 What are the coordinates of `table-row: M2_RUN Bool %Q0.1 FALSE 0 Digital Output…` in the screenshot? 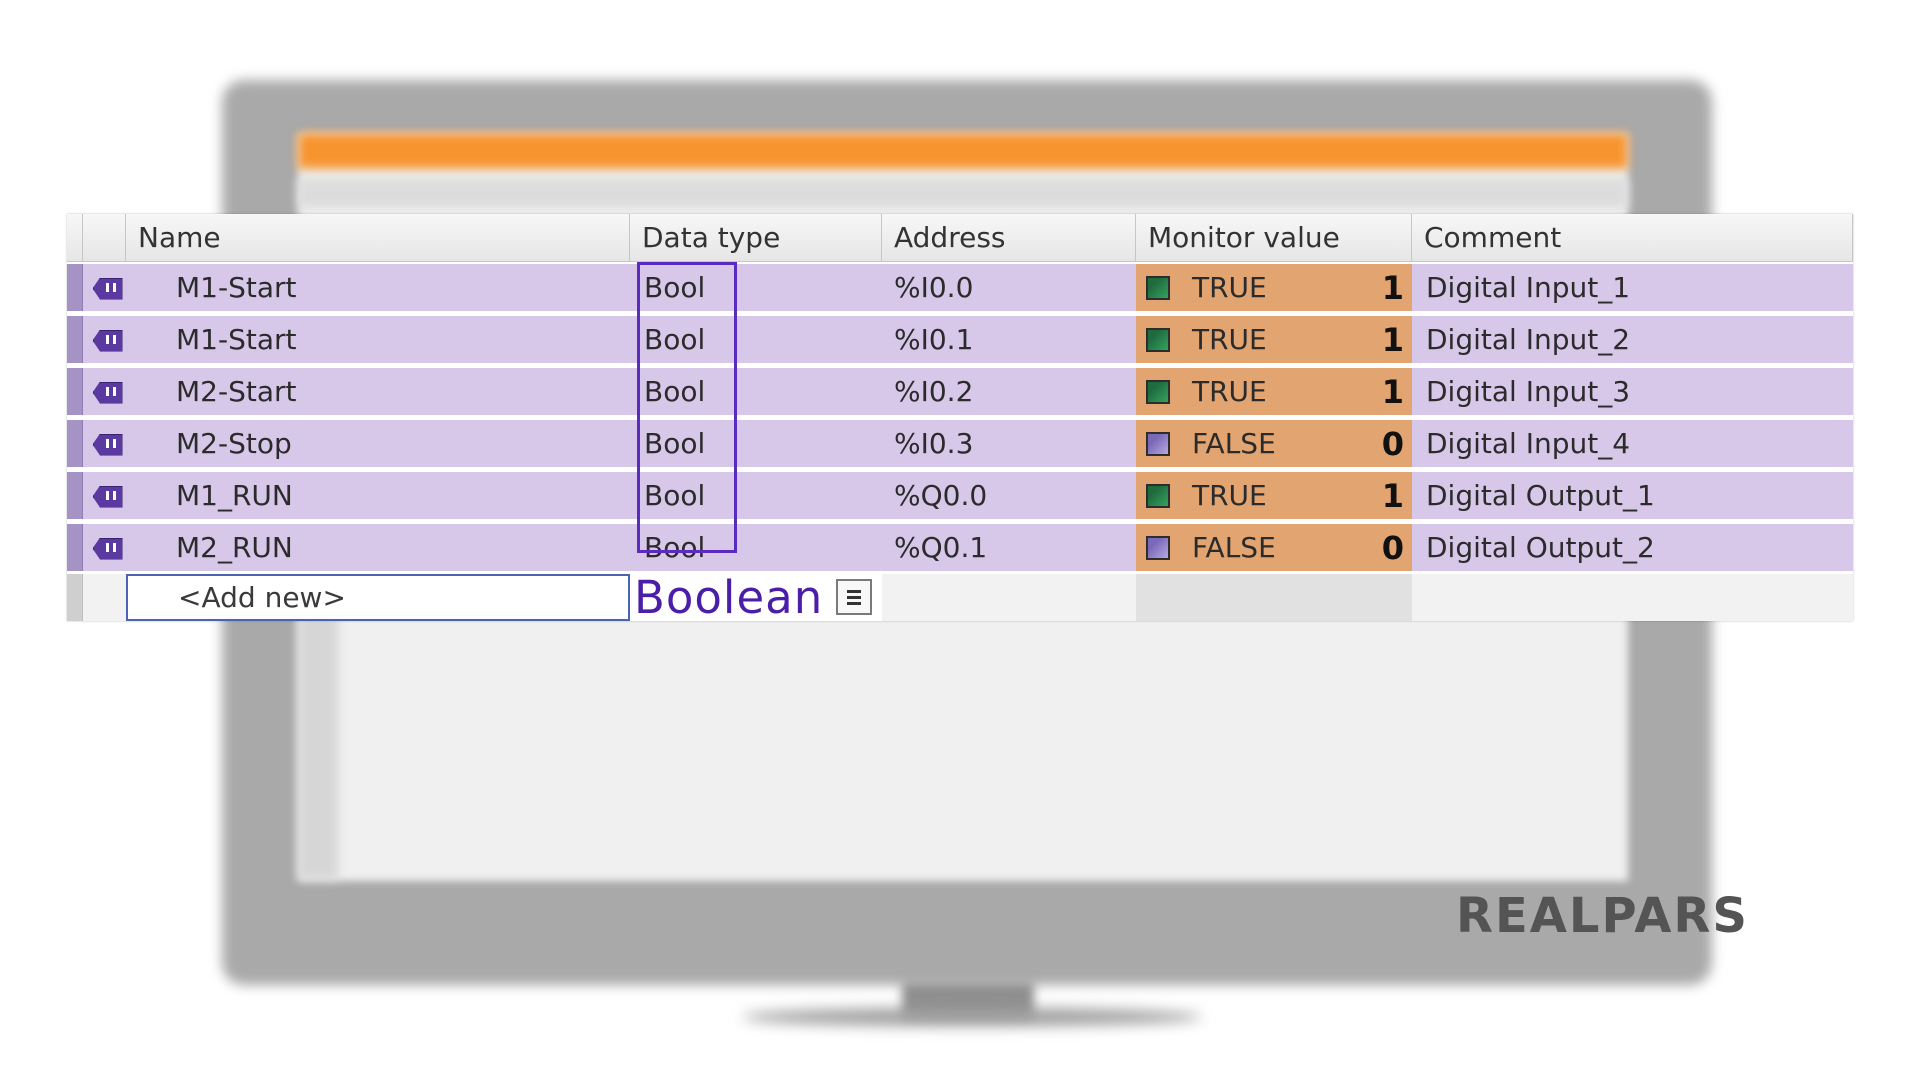 It's located at (960, 548).